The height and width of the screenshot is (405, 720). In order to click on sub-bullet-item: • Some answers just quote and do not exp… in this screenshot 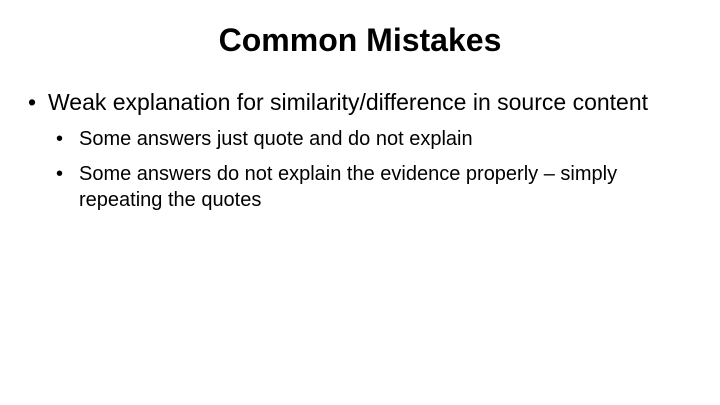, I will do `click(372, 139)`.